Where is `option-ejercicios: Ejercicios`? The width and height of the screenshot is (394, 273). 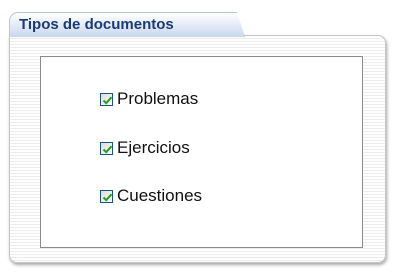 option-ejercicios: Ejercicios is located at coordinates (145, 148).